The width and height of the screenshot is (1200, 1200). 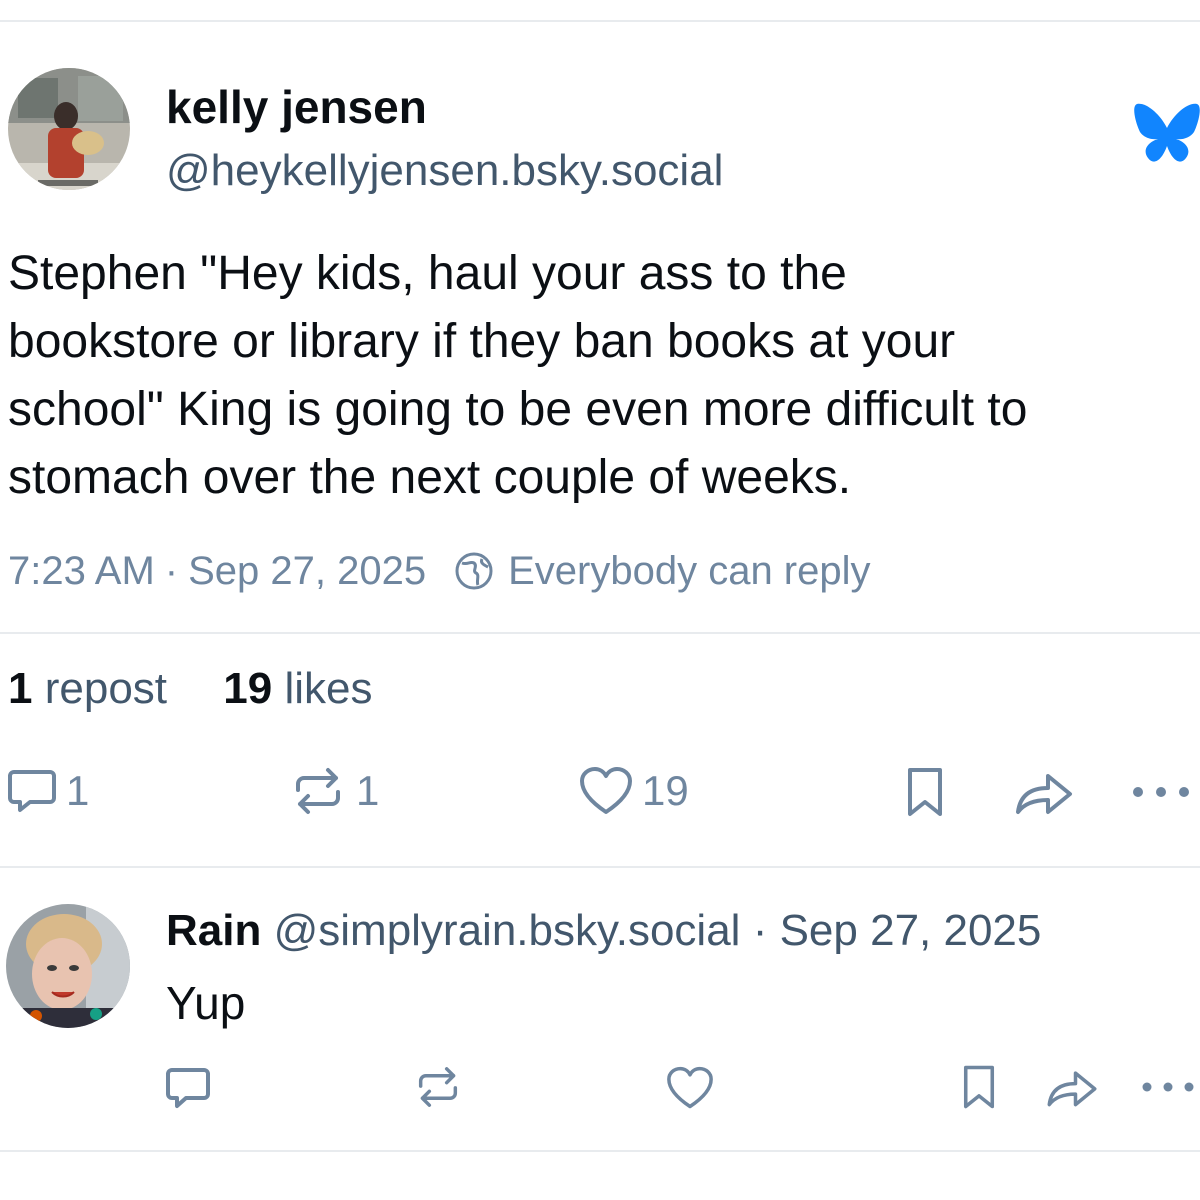 I want to click on repost-stat-label: repost, so click(x=106, y=688).